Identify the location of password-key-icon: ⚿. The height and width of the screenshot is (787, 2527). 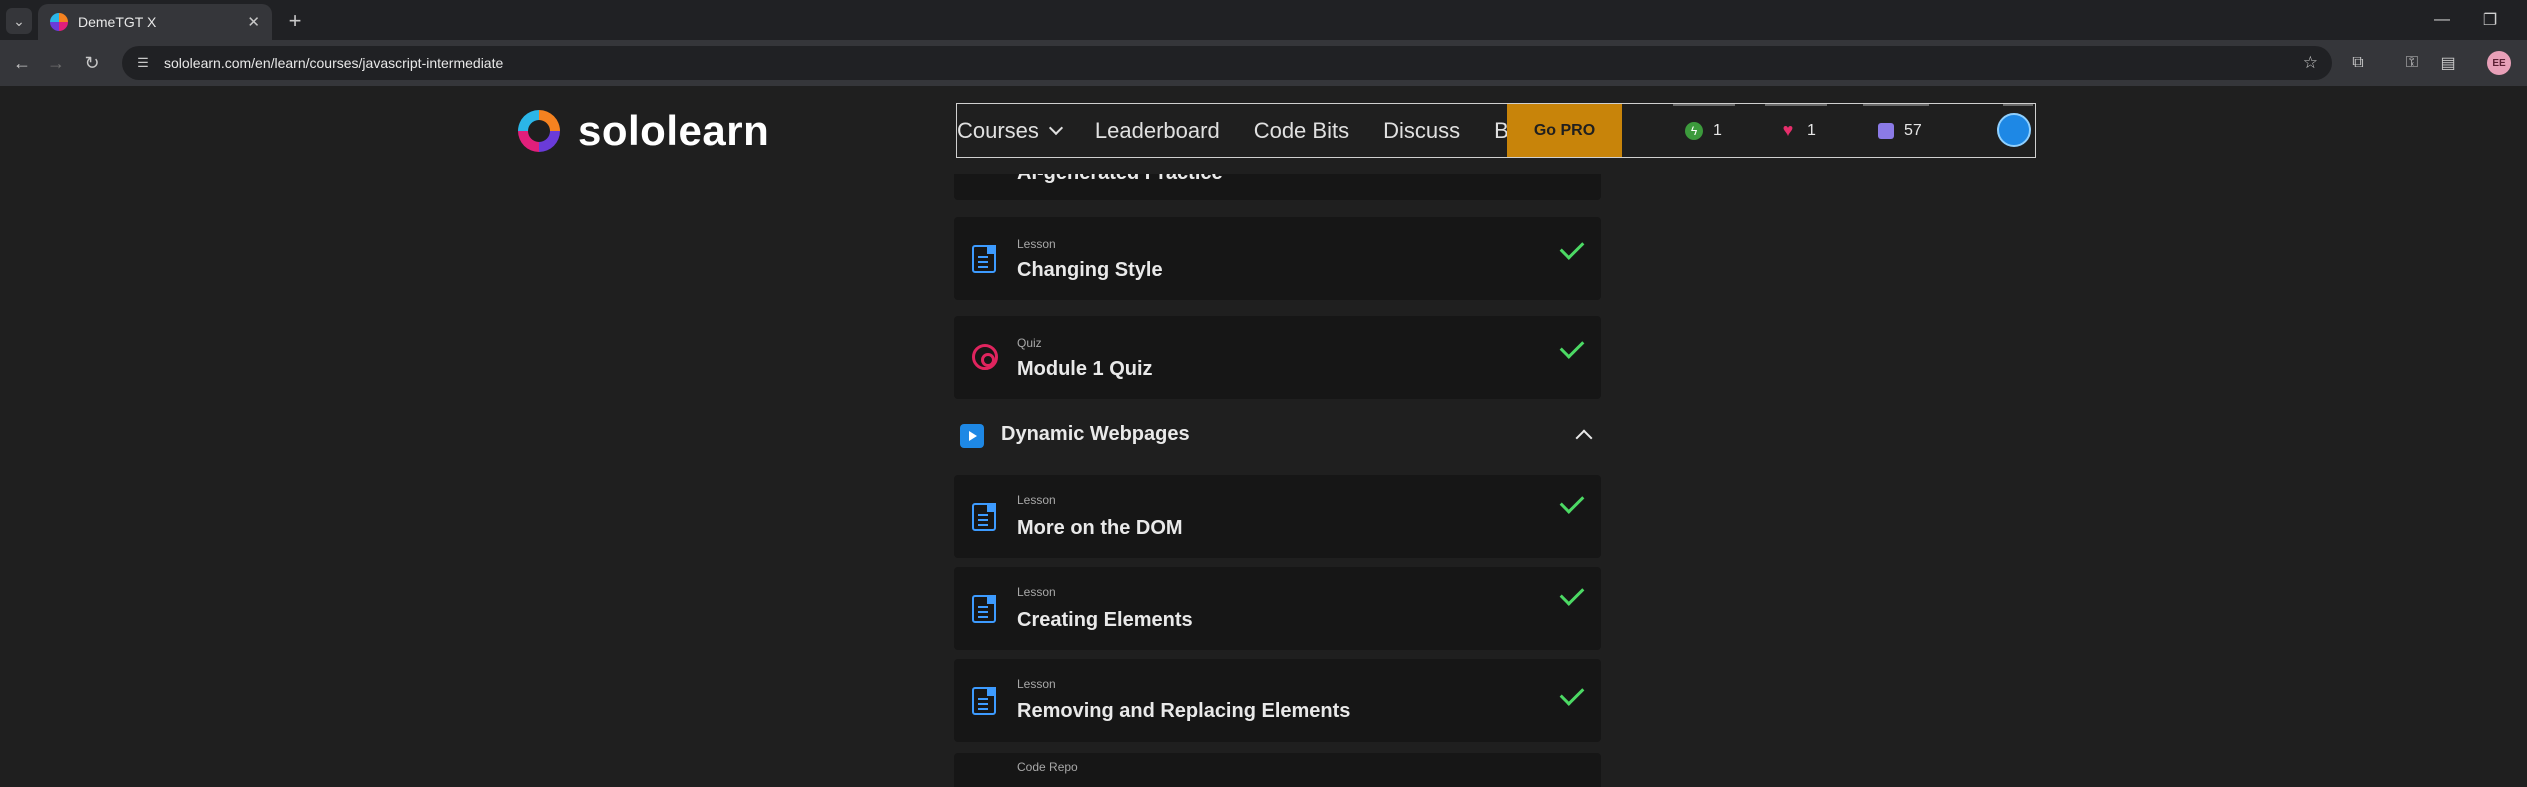
(2412, 63).